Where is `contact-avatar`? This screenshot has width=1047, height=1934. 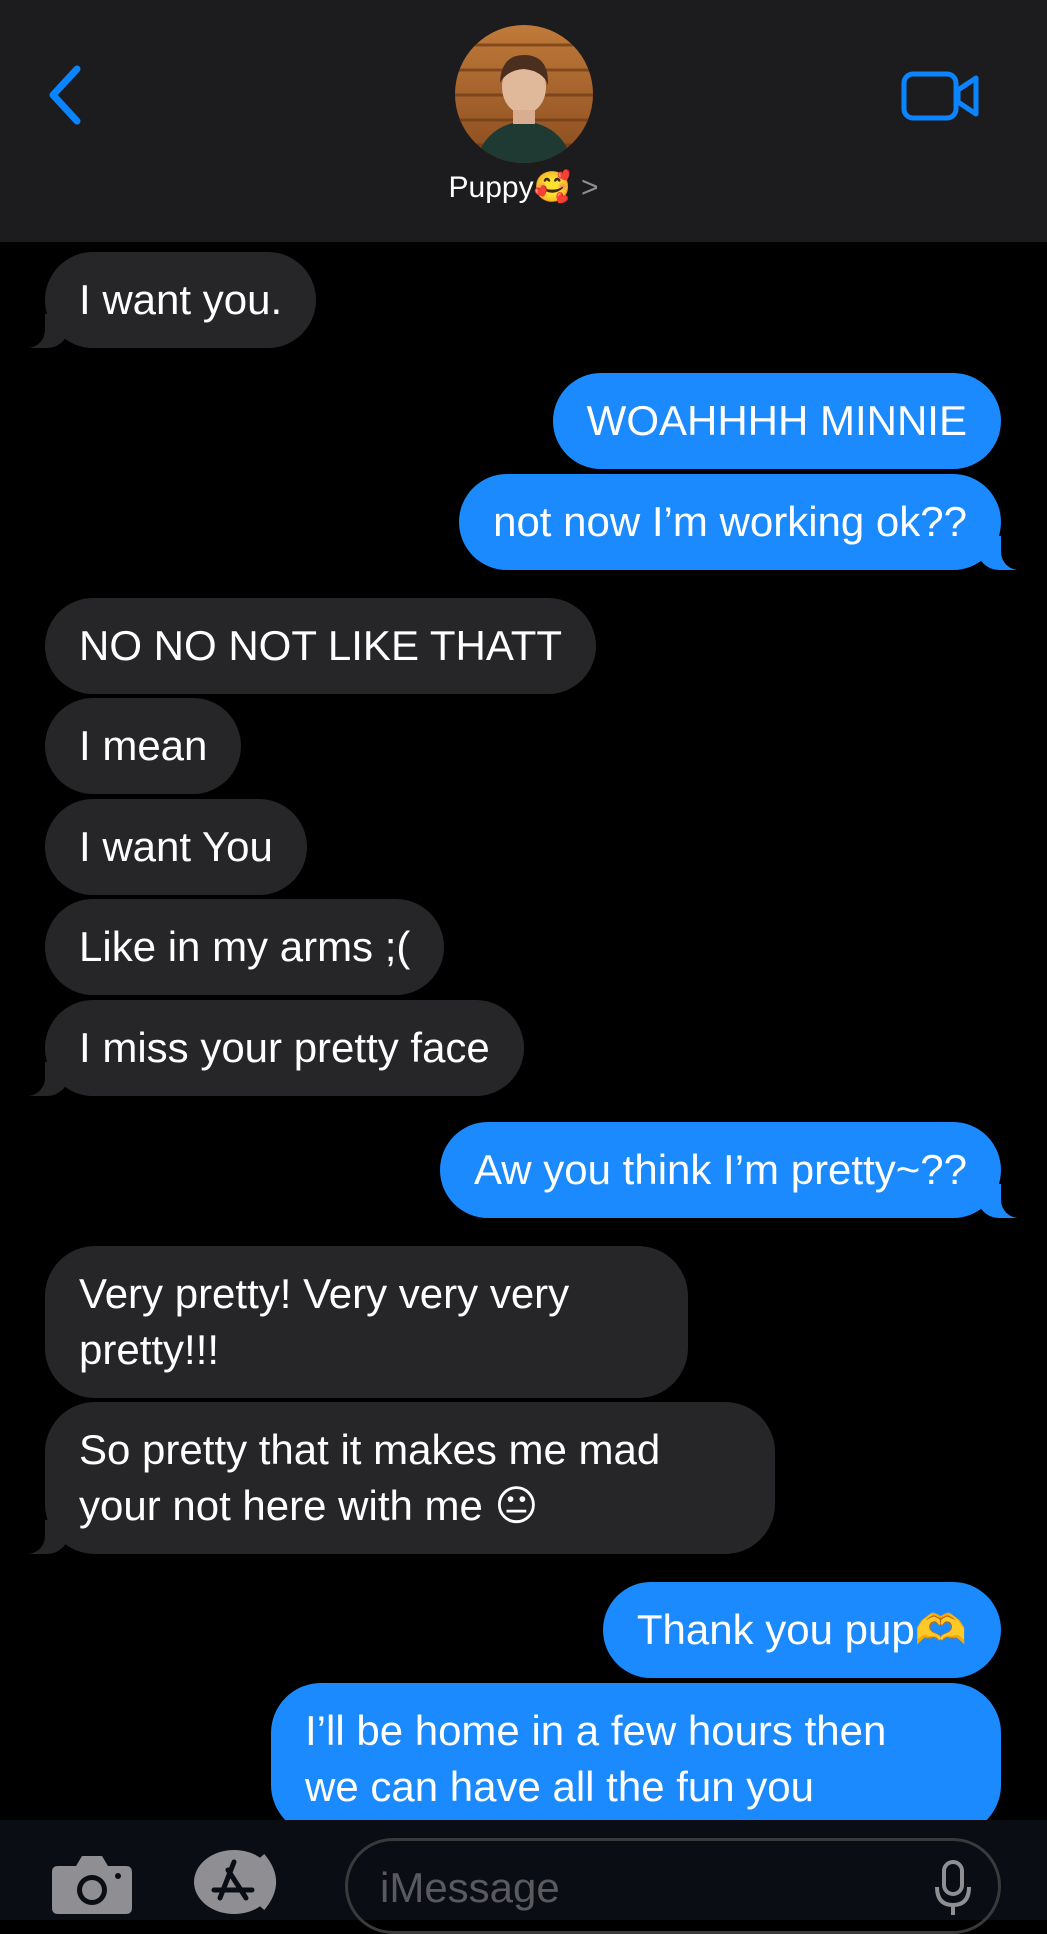 contact-avatar is located at coordinates (524, 94).